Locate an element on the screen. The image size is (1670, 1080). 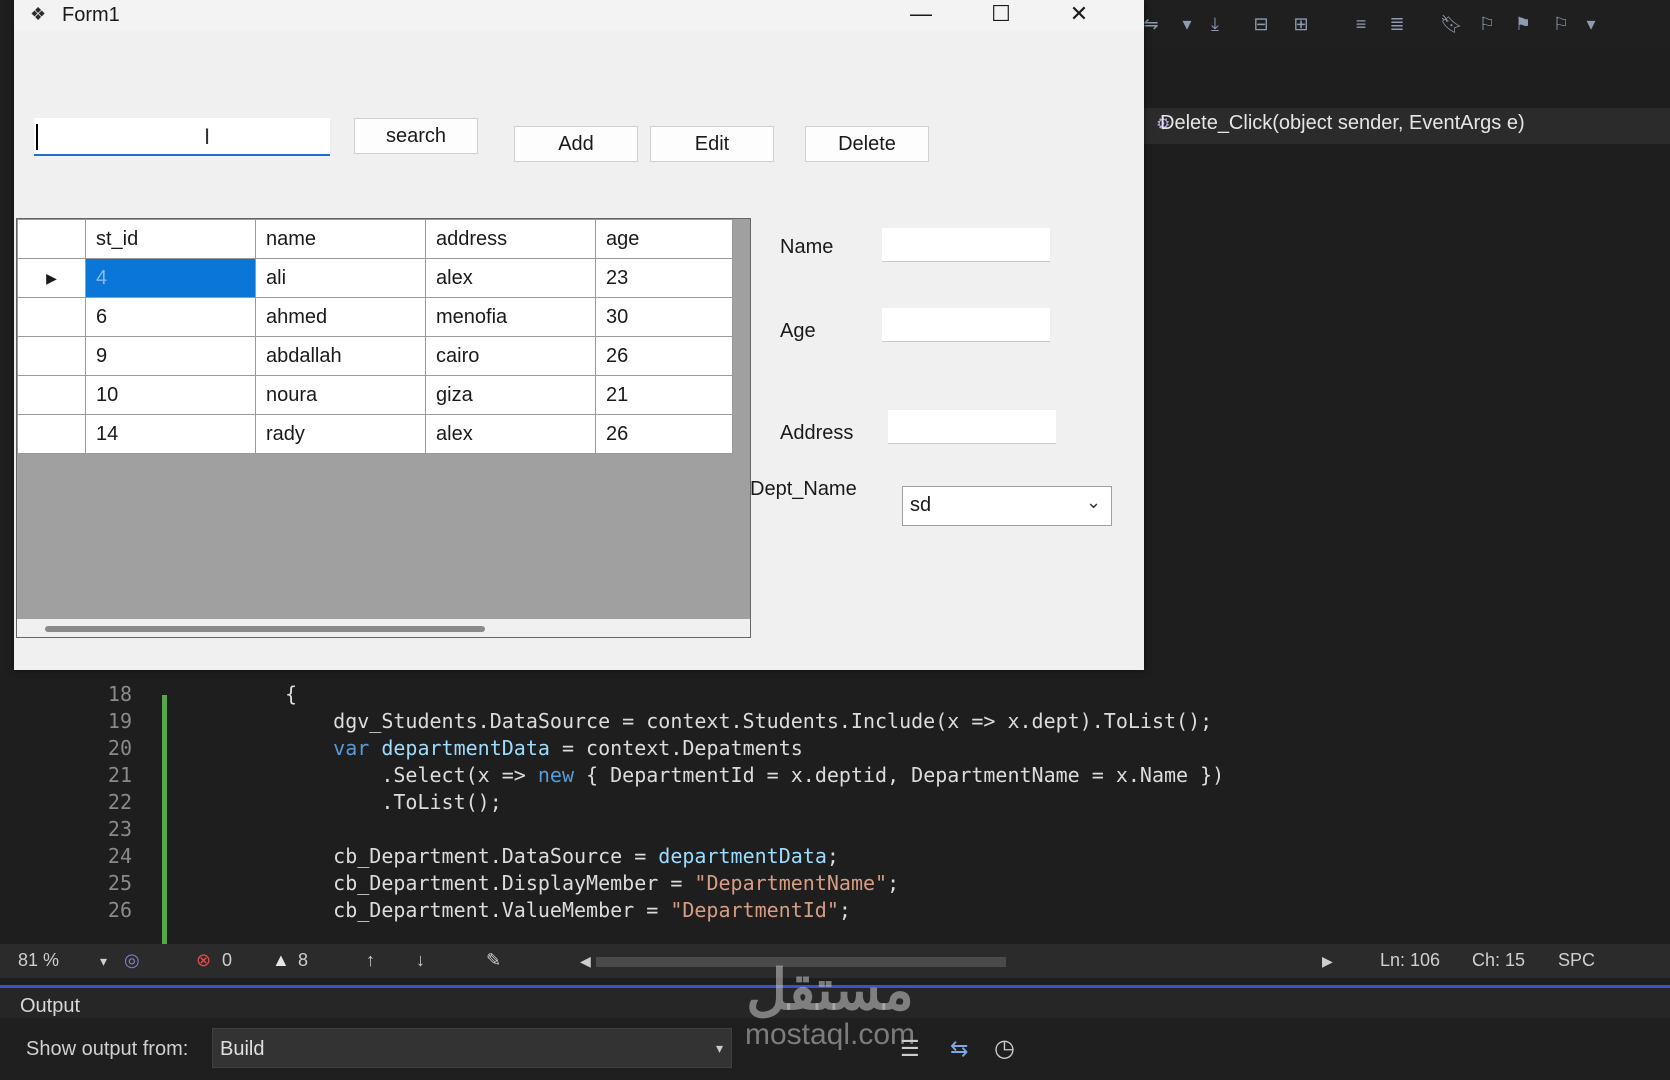
table-row: 10 noura giza 21 is located at coordinates (375, 395).